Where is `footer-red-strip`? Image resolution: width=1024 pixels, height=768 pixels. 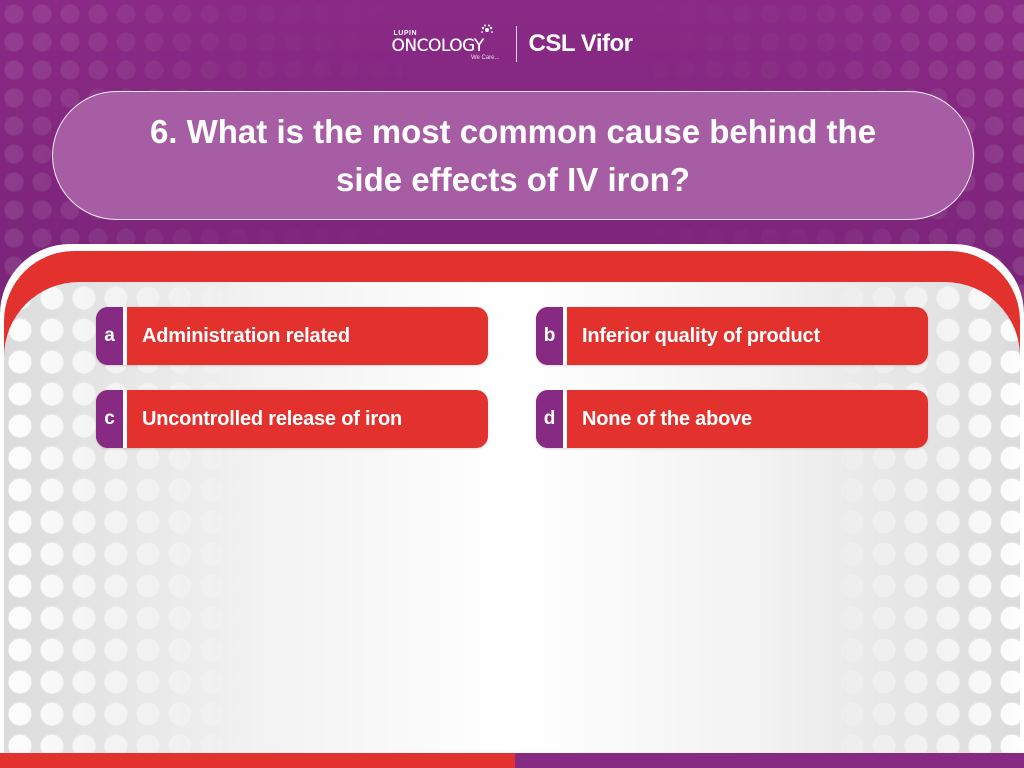 footer-red-strip is located at coordinates (257, 760).